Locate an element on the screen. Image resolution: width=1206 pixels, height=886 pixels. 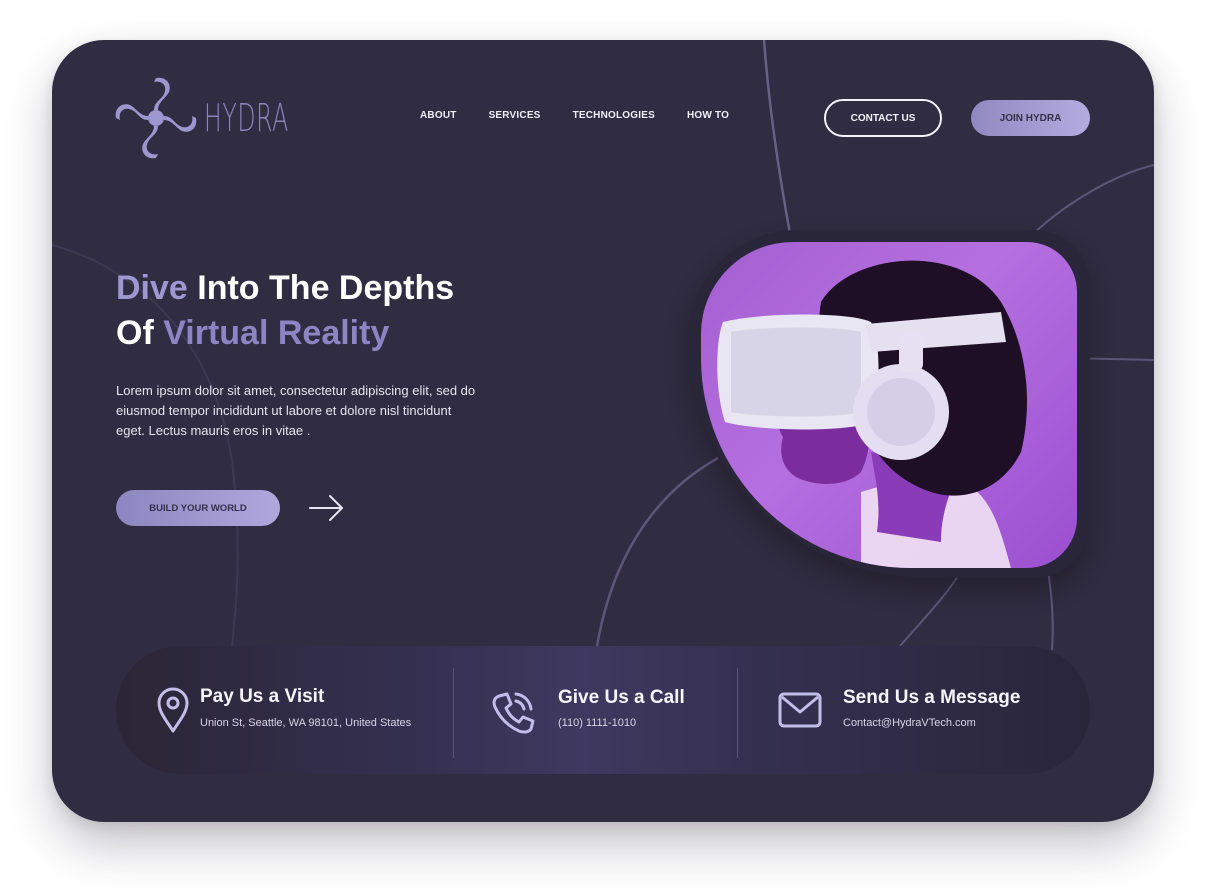
contact-message-email: Contact@HydraVTech.com is located at coordinates (909, 723).